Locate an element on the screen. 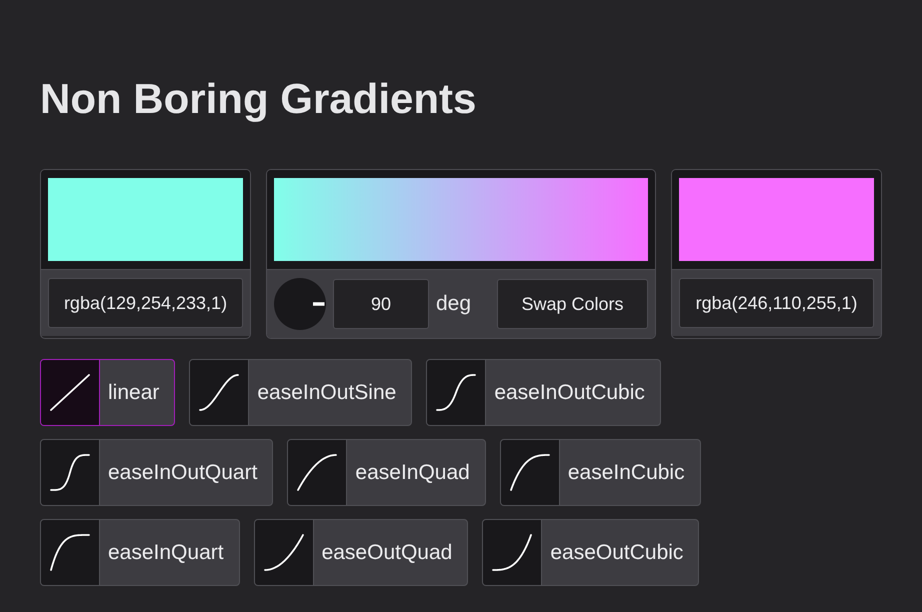 This screenshot has width=922, height=612. easing-button: easeInOutSine is located at coordinates (300, 392).